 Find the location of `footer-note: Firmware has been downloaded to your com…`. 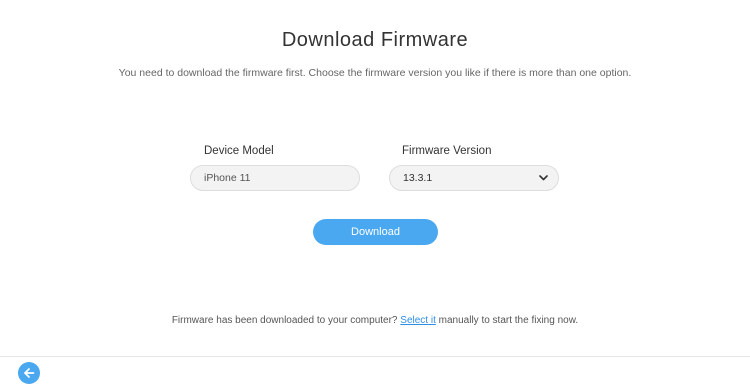

footer-note: Firmware has been downloaded to your com… is located at coordinates (375, 320).